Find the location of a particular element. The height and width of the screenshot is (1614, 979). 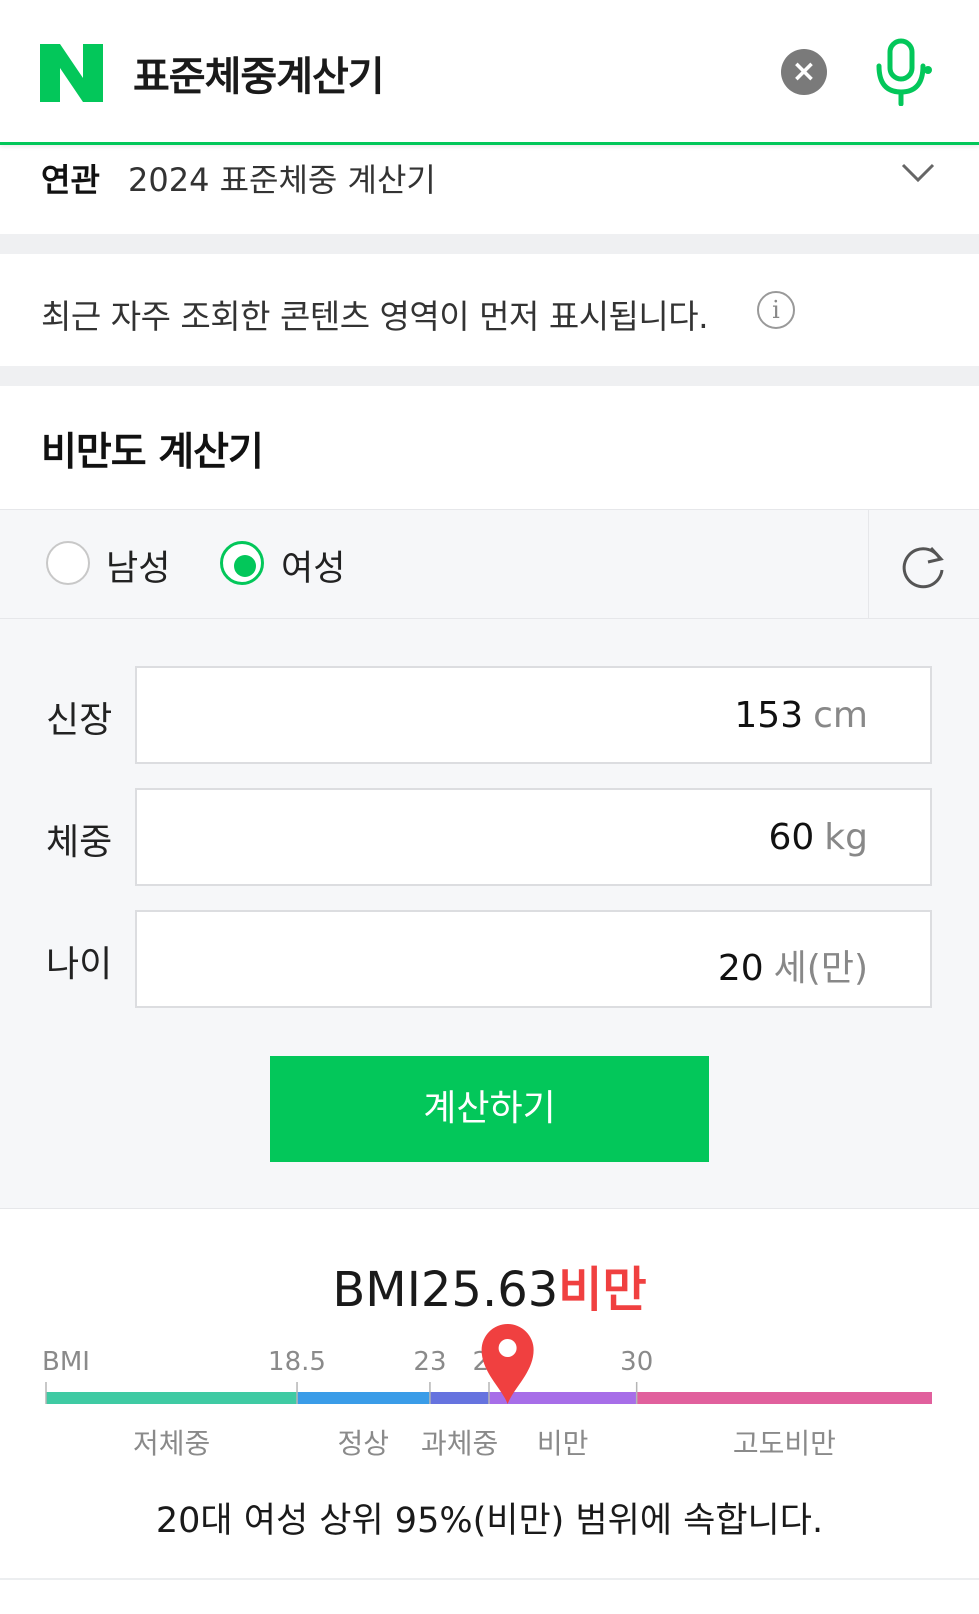

age-unit: 세(만) is located at coordinates (820, 968).